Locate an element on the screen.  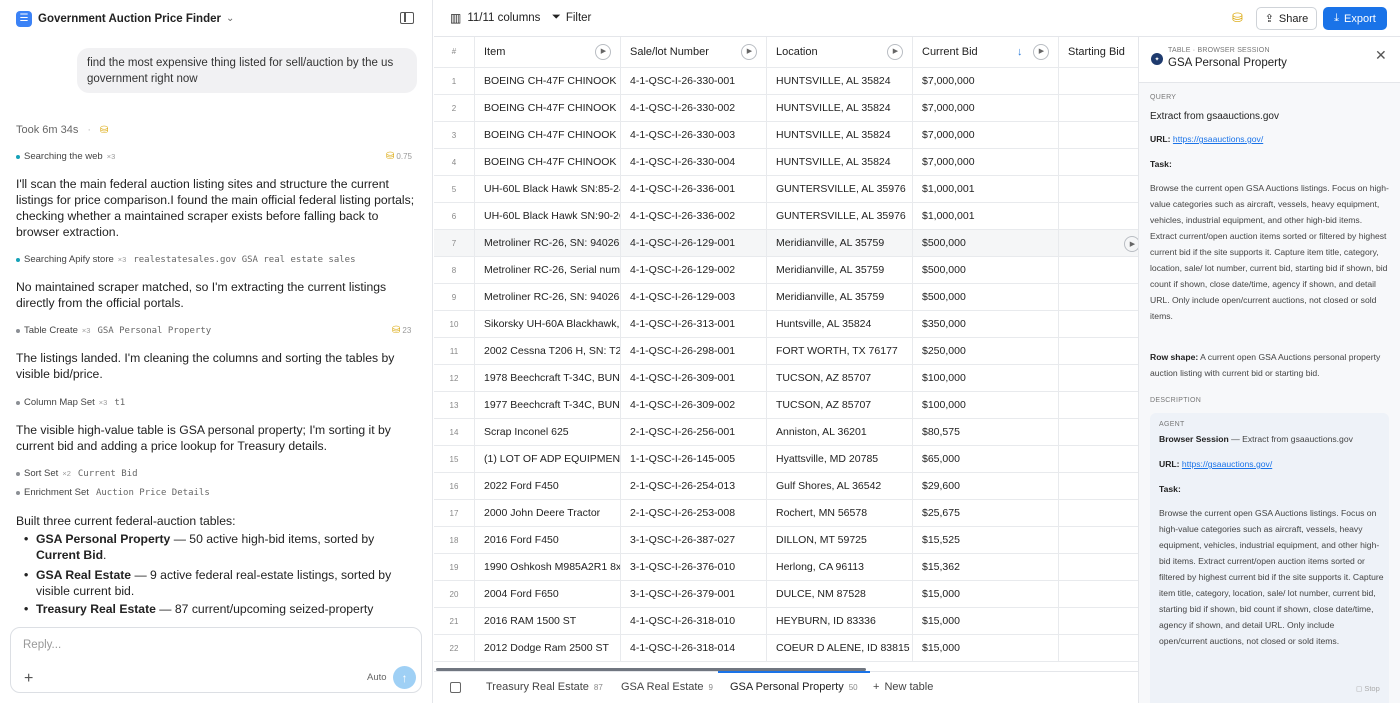
sort-desc-icon: ↓ is located at coordinates (1020, 52).